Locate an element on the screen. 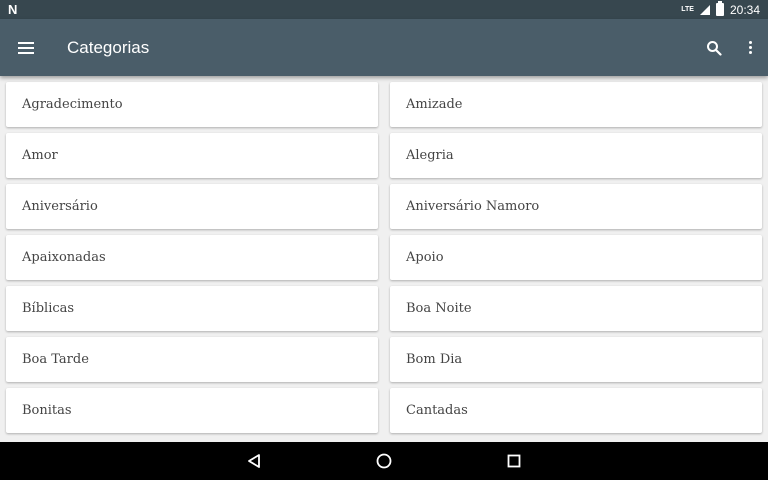 The height and width of the screenshot is (480, 768). more-vert-icon is located at coordinates (750, 47).